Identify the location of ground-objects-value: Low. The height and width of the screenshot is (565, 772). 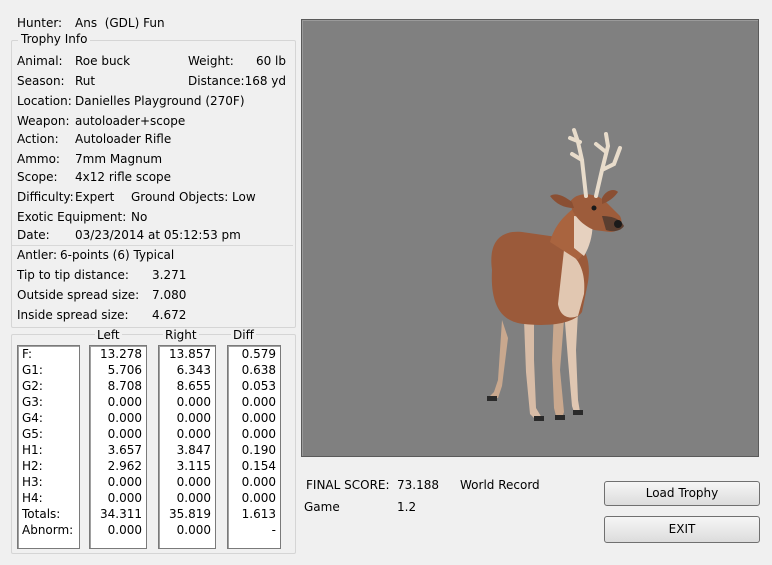
(244, 197).